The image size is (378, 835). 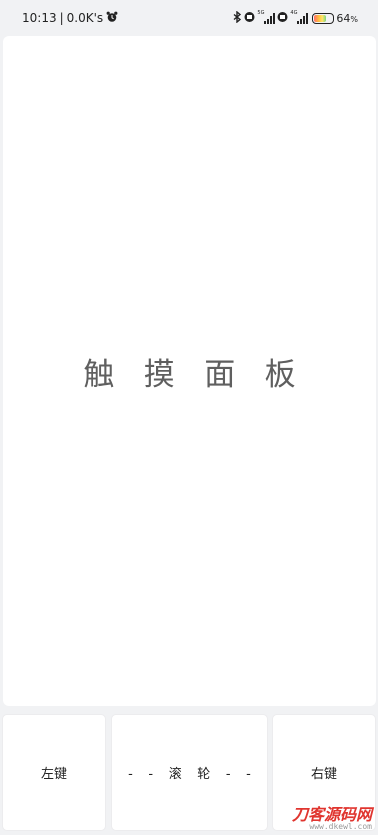 I want to click on left-click-label: 左键, so click(x=53, y=774).